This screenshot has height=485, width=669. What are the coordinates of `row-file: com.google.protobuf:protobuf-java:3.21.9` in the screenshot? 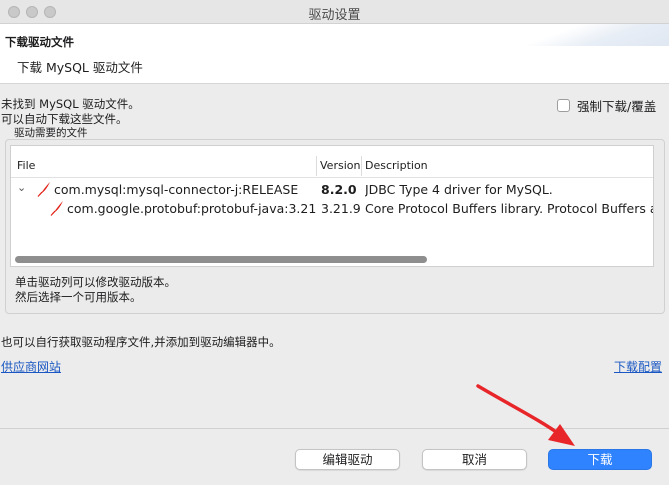 It's located at (192, 208).